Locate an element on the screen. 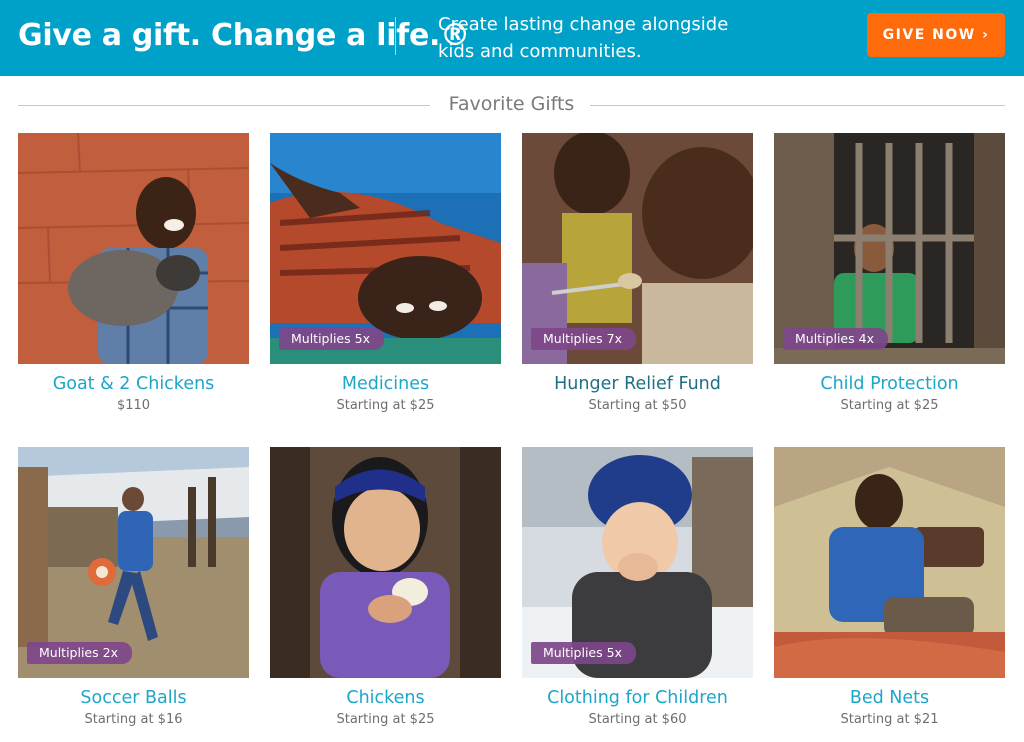 This screenshot has width=1024, height=742. gift-card-chickens: Chickens Starting at $25 is located at coordinates (385, 588).